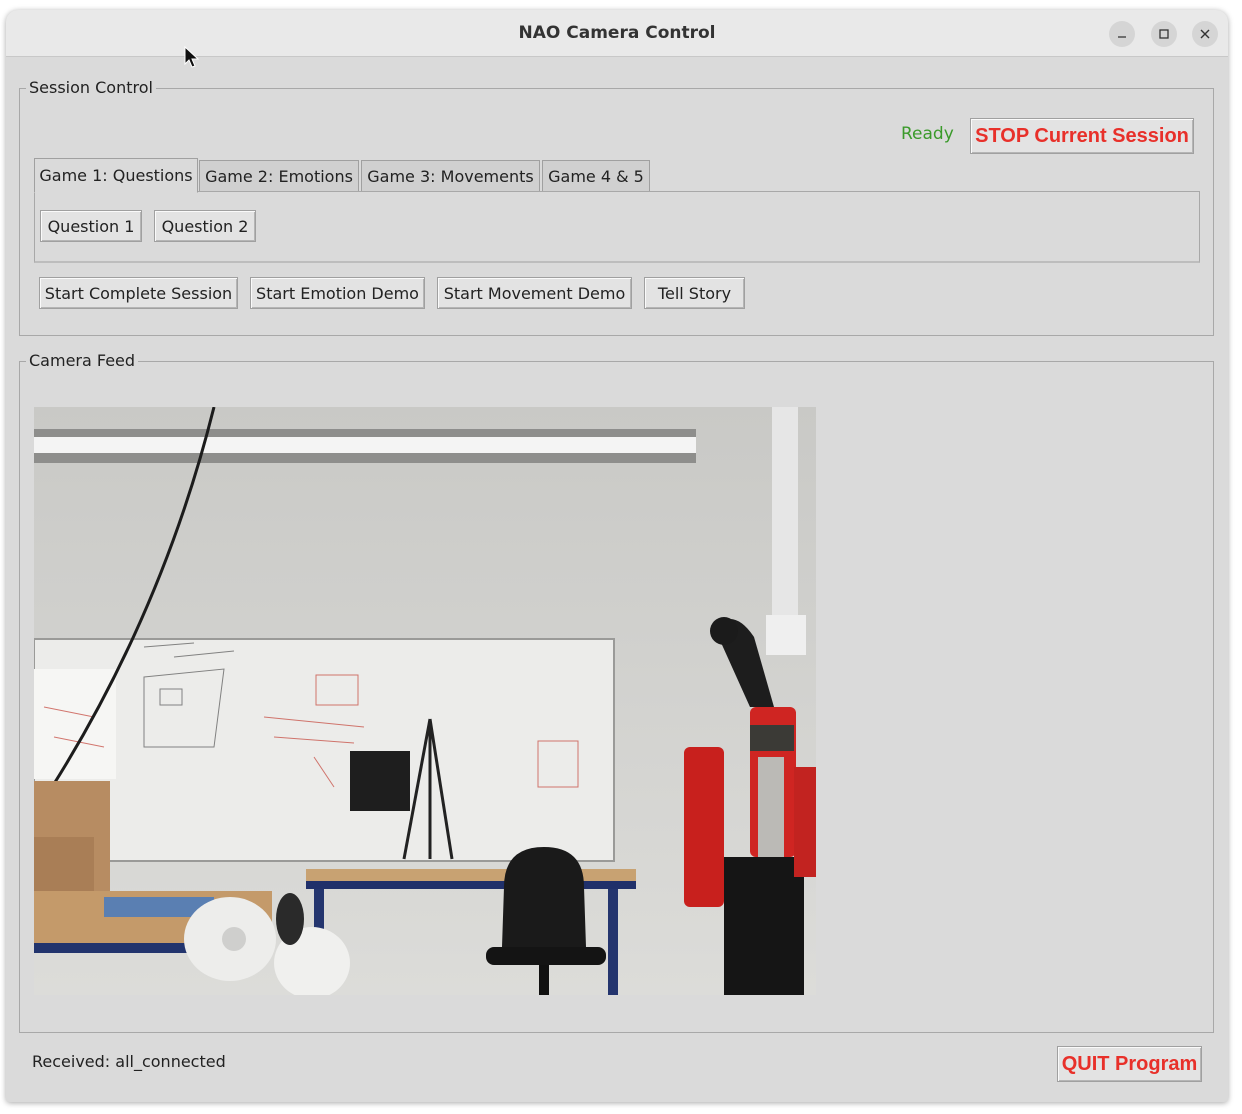 The width and height of the screenshot is (1242, 1114). I want to click on start-complete-session-button: Start Complete Session, so click(138, 293).